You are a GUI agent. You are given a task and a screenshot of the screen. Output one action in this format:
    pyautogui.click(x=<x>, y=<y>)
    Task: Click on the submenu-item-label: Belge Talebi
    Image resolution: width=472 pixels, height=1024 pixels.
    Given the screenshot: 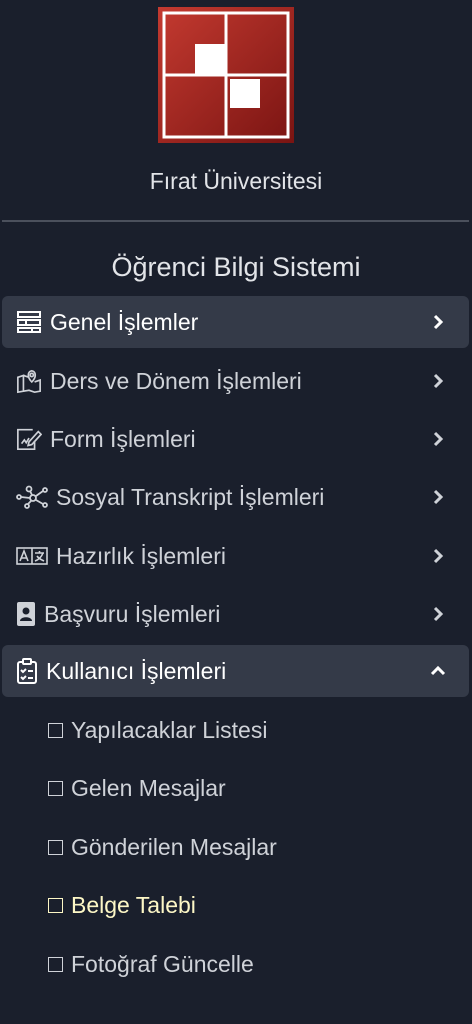 What is the action you would take?
    pyautogui.click(x=133, y=904)
    